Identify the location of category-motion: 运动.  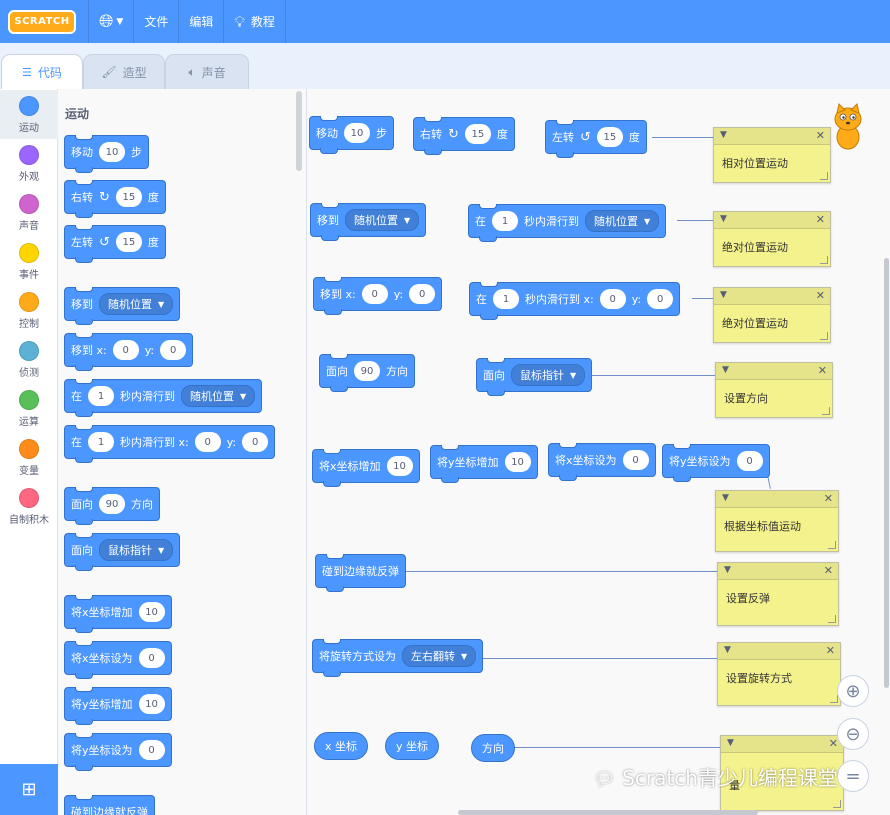
(29, 114).